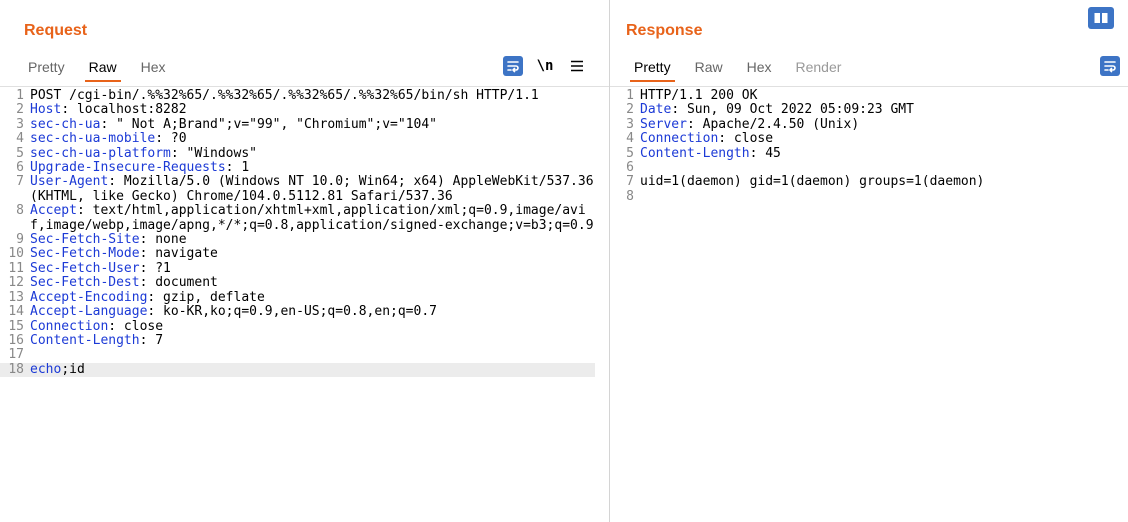 This screenshot has width=1128, height=522. Describe the element at coordinates (178, 254) in the screenshot. I see `header-value: : navigate` at that location.